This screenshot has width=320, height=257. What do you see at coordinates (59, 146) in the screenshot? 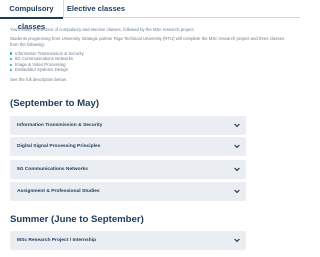
I see `accordion-label: Digital Signal Processing Principles` at bounding box center [59, 146].